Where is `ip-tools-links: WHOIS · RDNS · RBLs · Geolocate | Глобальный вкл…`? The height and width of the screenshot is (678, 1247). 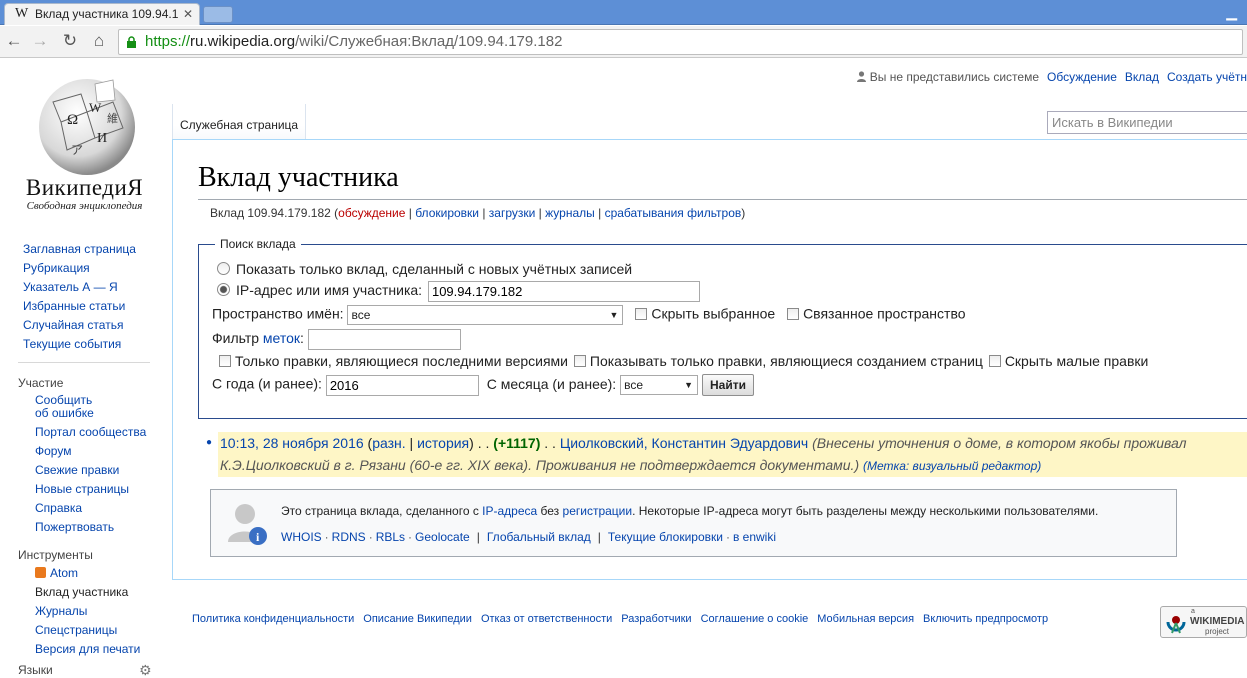 ip-tools-links: WHOIS · RDNS · RBLs · Geolocate | Глобальный вкл… is located at coordinates (528, 537).